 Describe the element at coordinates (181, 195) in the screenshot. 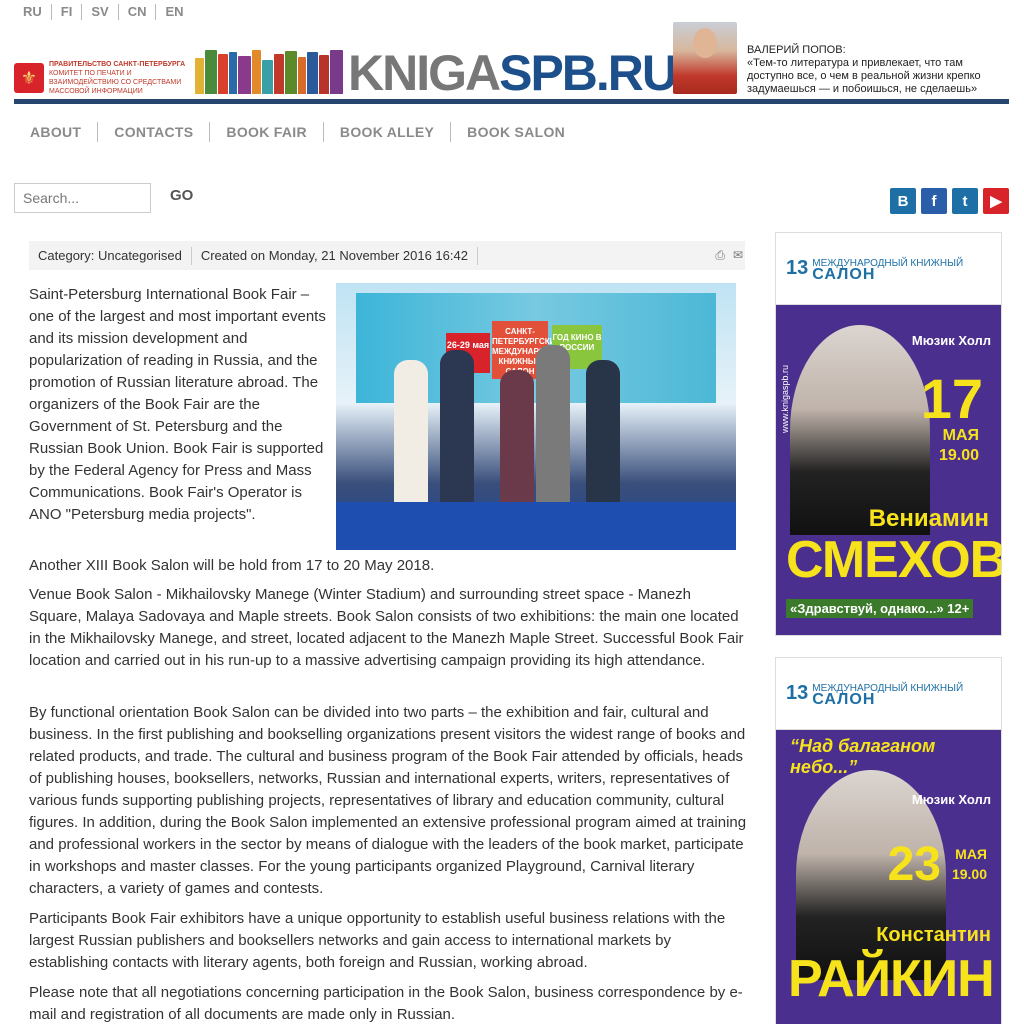

I see `search-go-button: GO` at that location.